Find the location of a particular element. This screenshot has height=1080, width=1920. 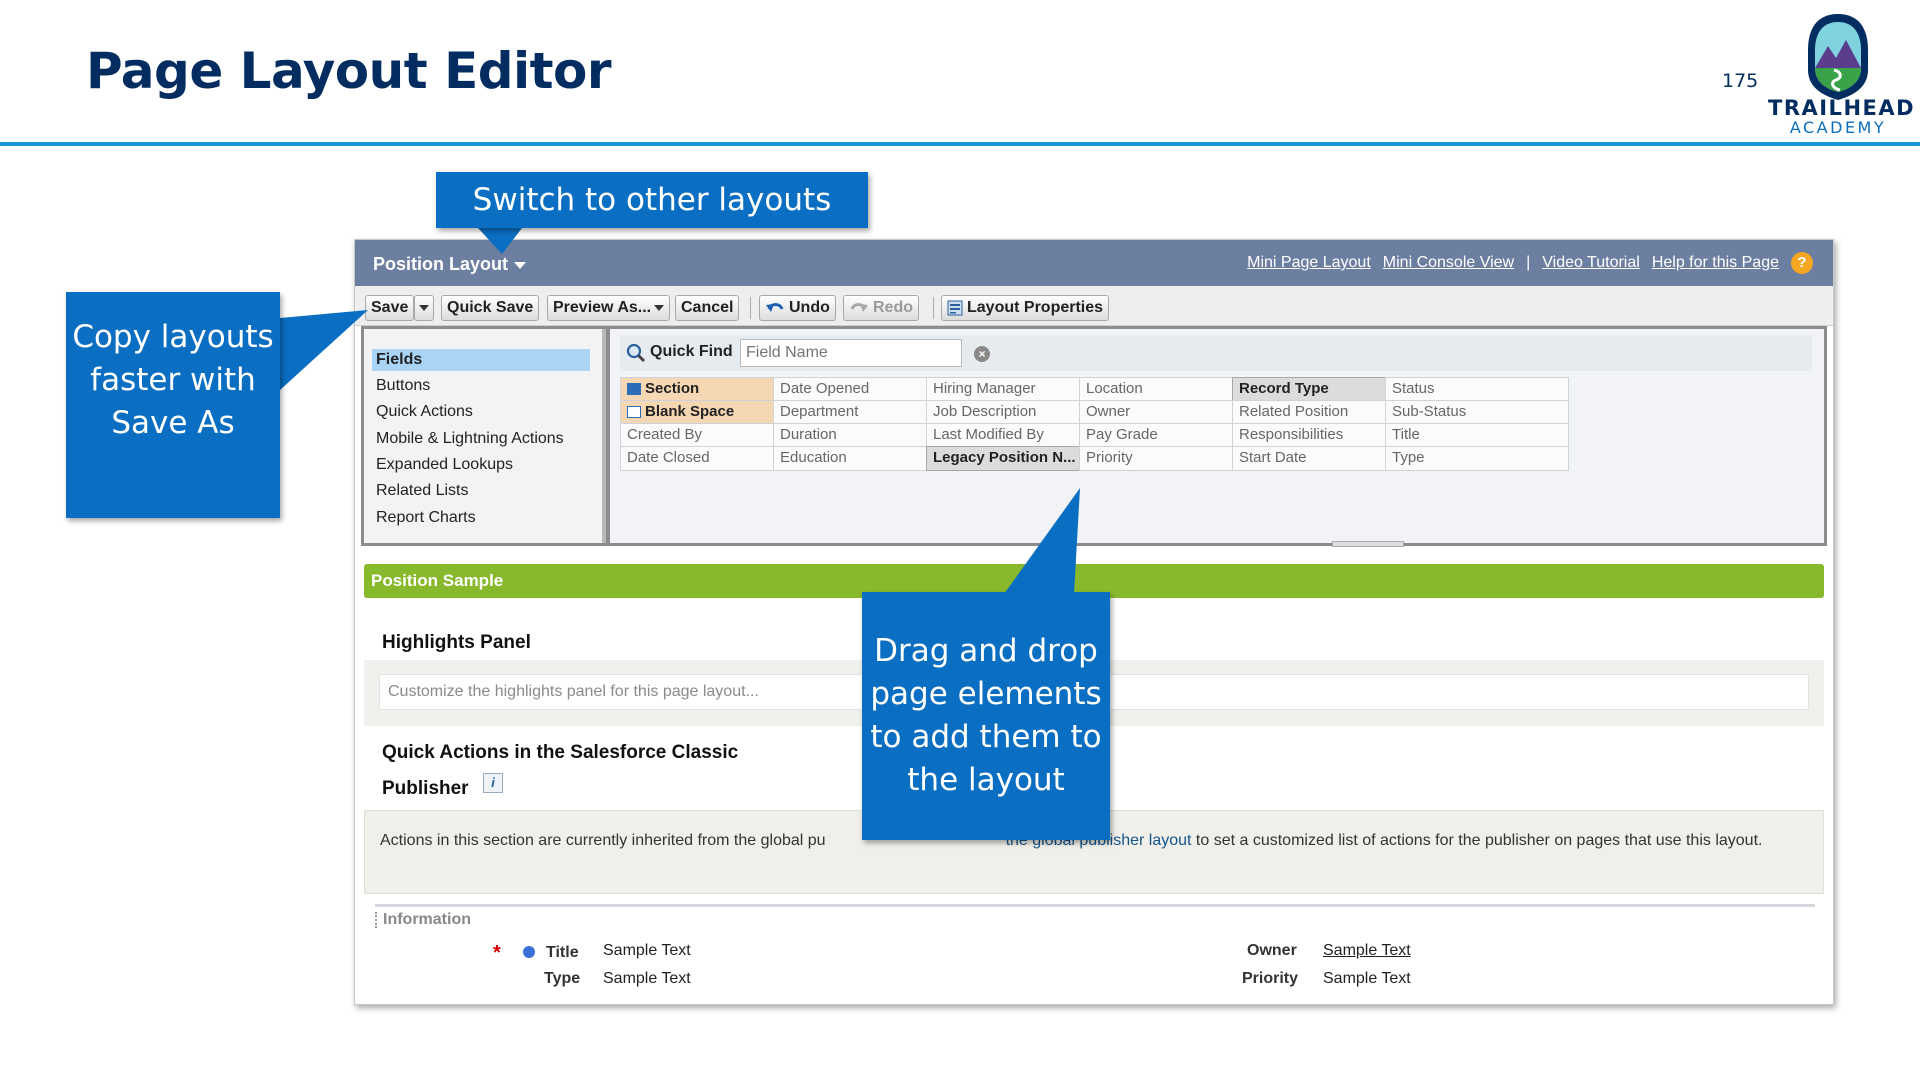

quick-save-button: Quick Save is located at coordinates (490, 308).